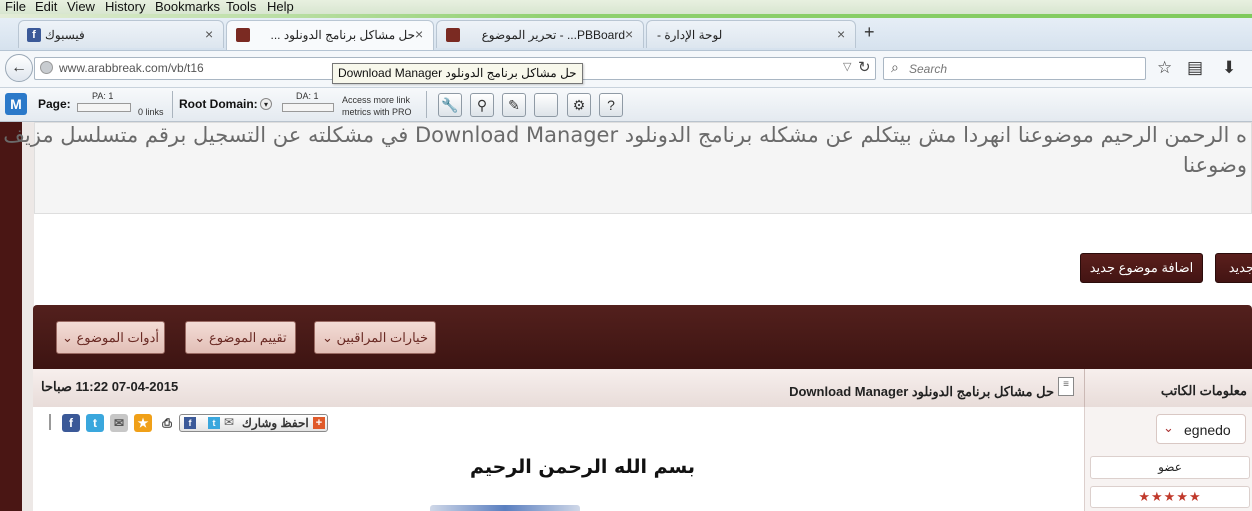 This screenshot has width=1252, height=511. I want to click on author-stars: ★★★★★, so click(1170, 497).